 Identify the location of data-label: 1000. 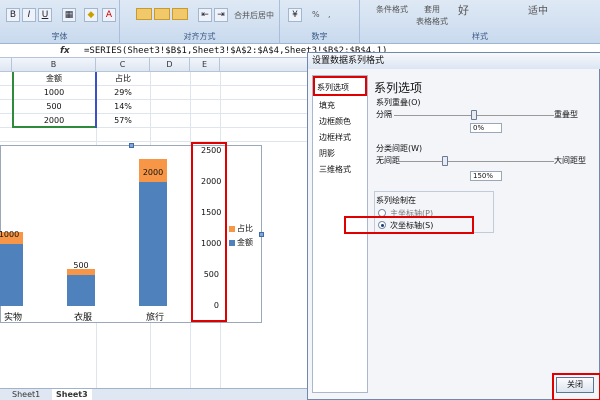
(10, 234).